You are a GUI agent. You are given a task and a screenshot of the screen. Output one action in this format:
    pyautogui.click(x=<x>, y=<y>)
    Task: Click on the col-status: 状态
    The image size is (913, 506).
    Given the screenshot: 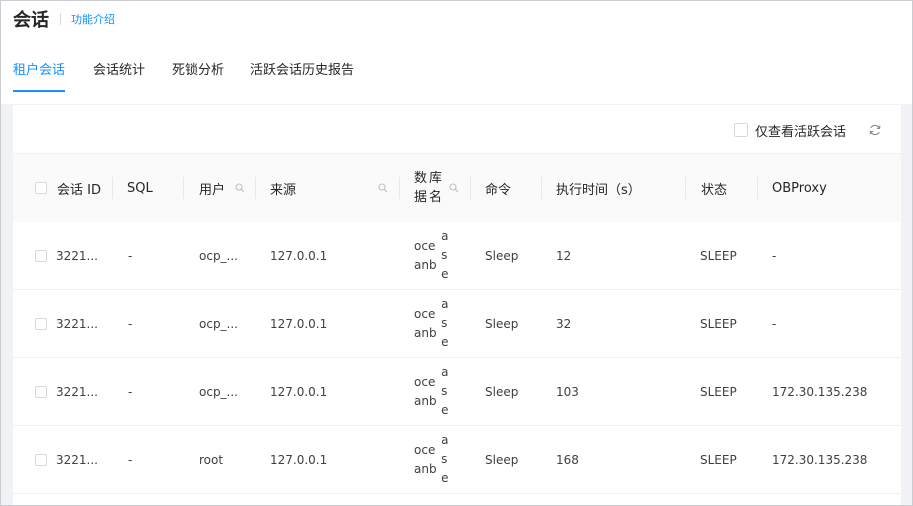 What is the action you would take?
    pyautogui.click(x=714, y=188)
    